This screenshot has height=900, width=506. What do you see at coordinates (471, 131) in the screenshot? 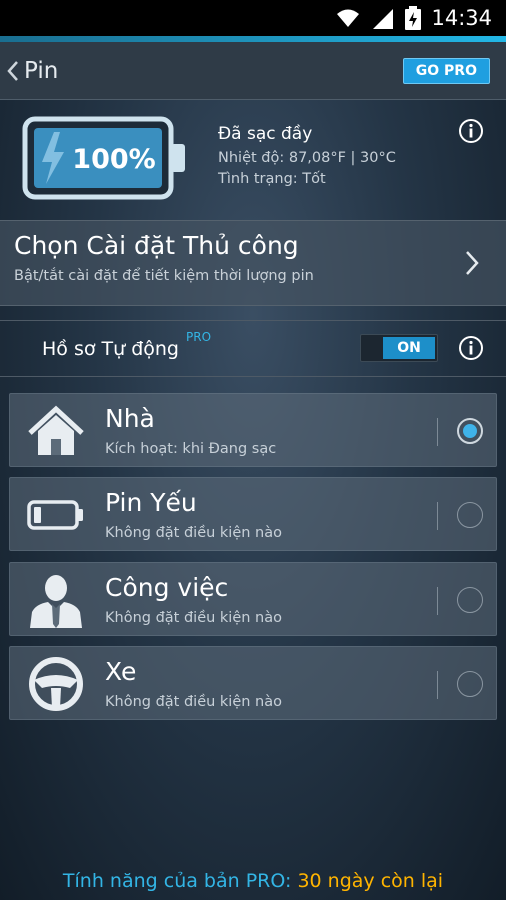
I see `info-icon` at bounding box center [471, 131].